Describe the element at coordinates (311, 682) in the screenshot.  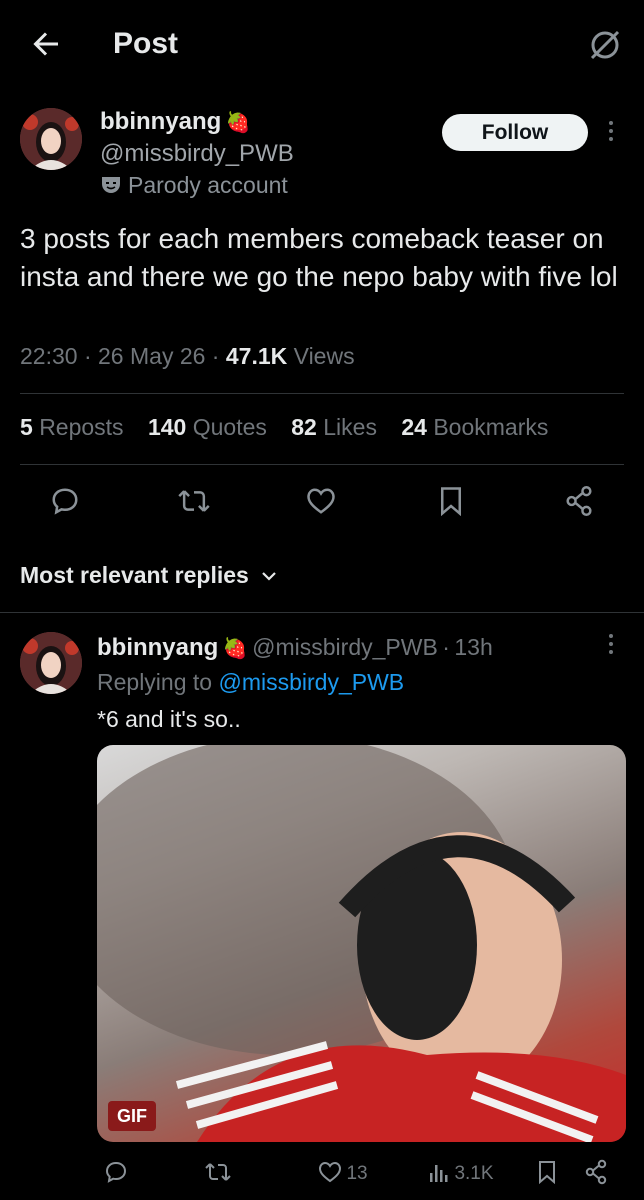
I see `replying-handle-link: @missbirdy_PWB` at that location.